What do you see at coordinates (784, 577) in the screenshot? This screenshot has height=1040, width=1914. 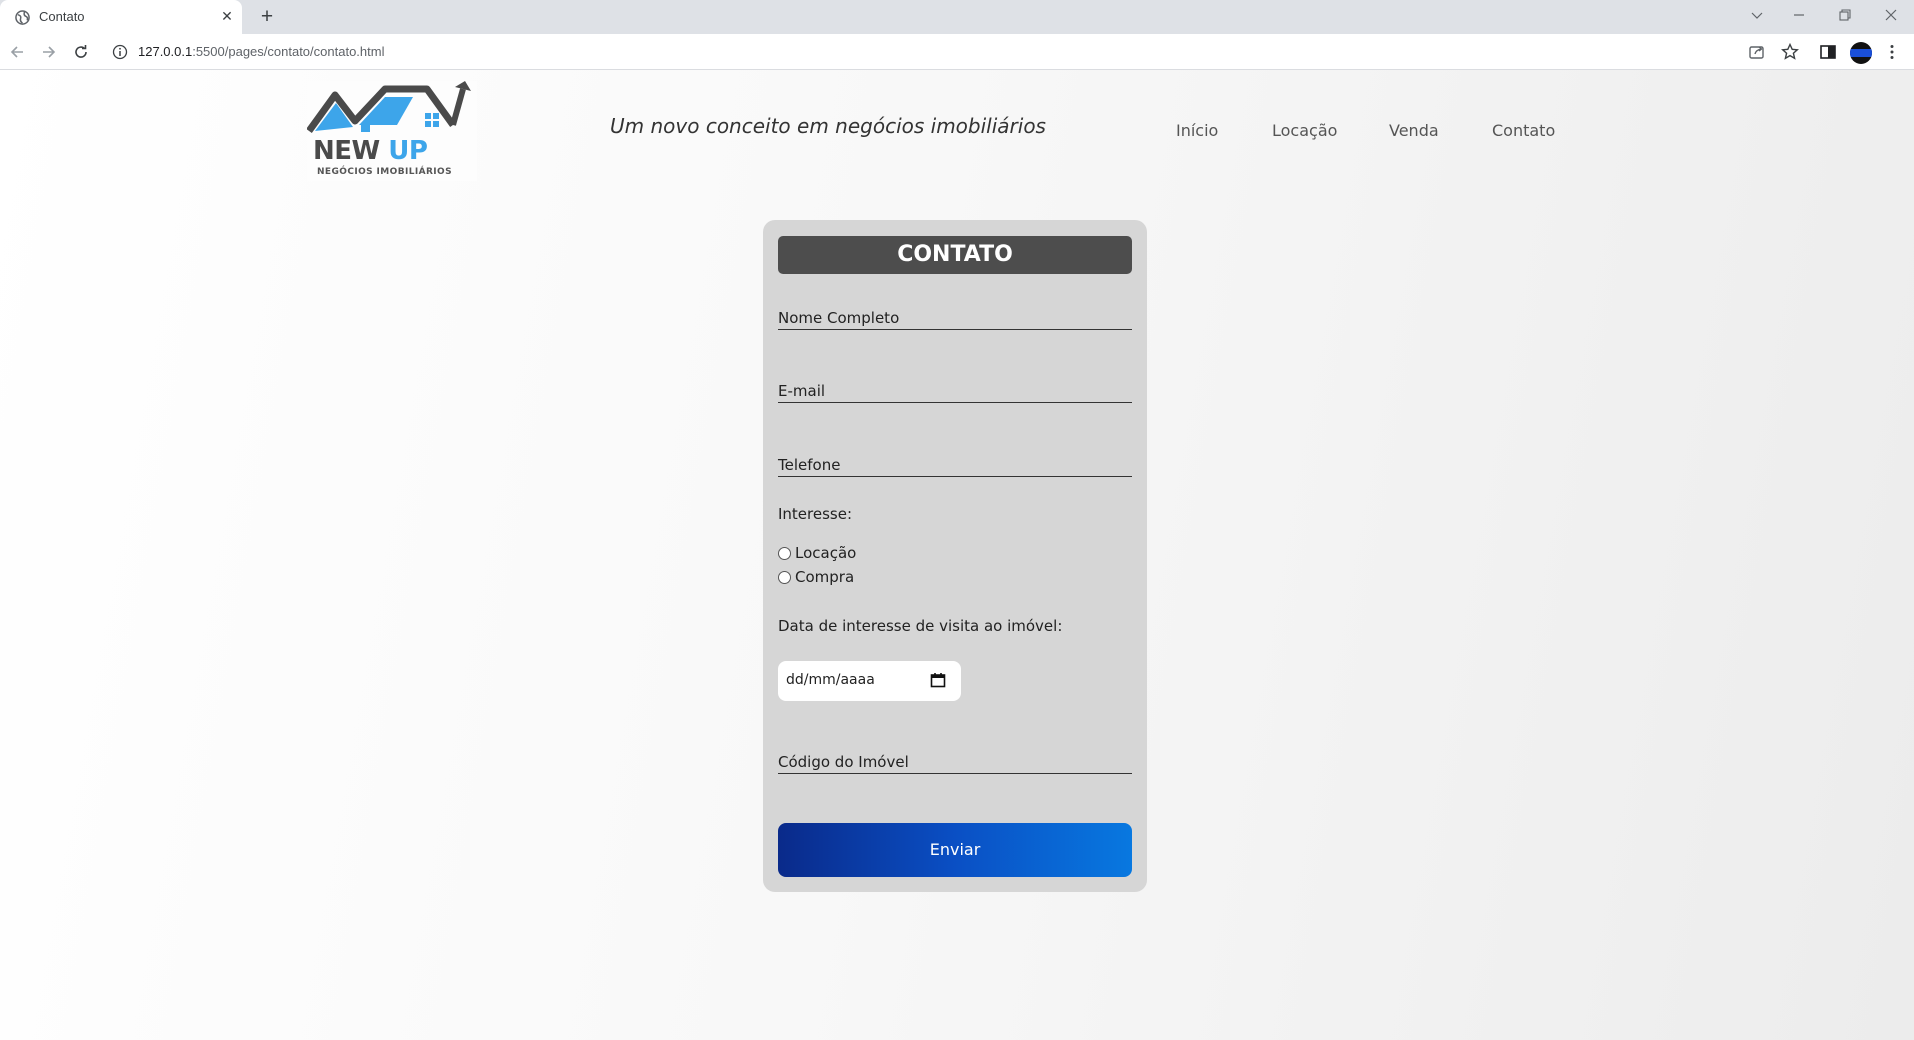 I see `radio-compra-circle` at bounding box center [784, 577].